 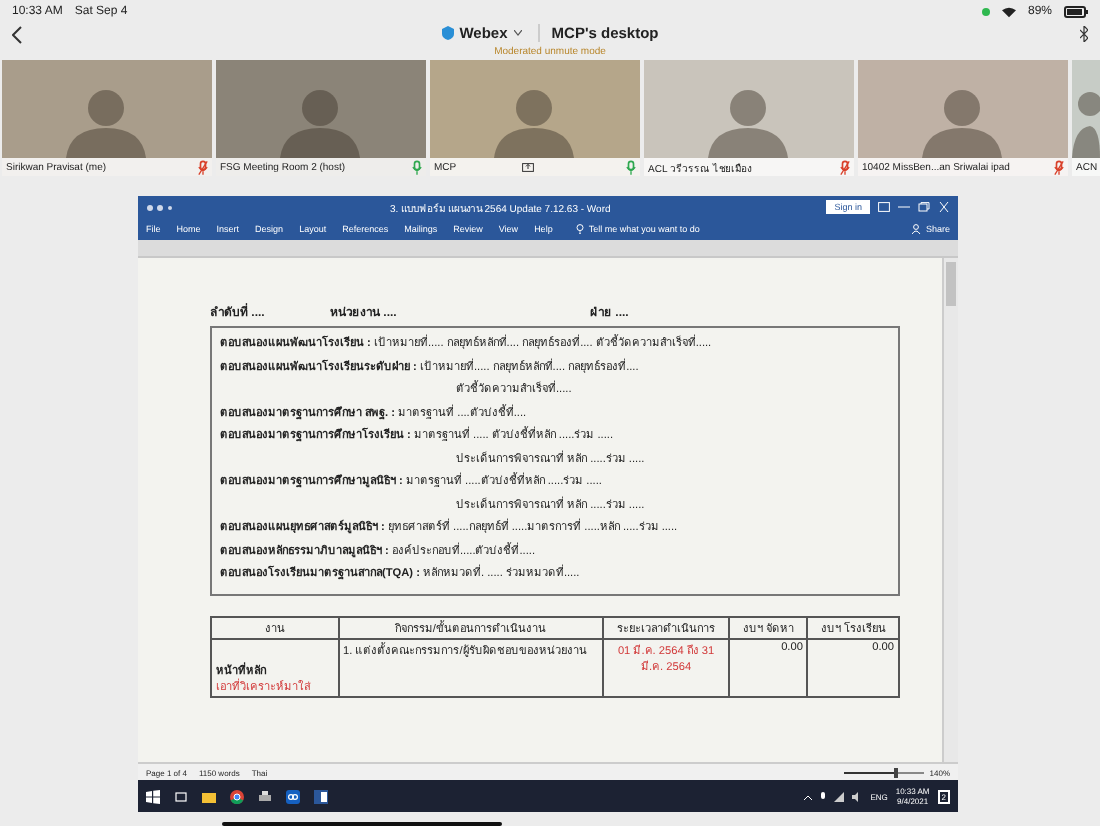 I want to click on wifi-icon, so click(x=1008, y=12).